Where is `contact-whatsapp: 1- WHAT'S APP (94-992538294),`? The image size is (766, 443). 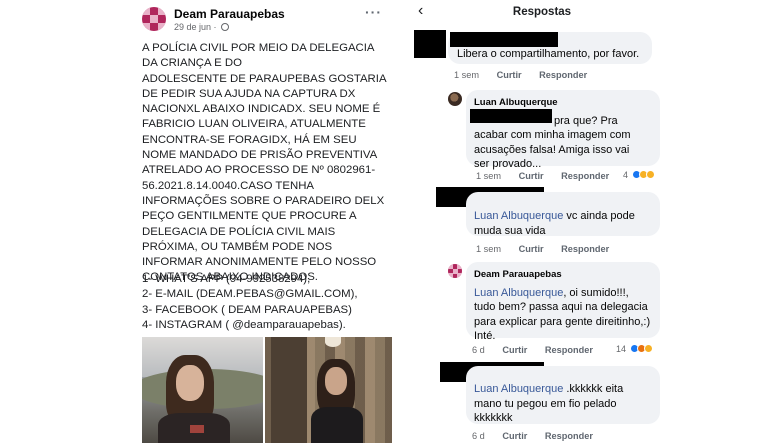
contact-whatsapp: 1- WHAT'S APP (94-992538294), is located at coordinates (226, 279).